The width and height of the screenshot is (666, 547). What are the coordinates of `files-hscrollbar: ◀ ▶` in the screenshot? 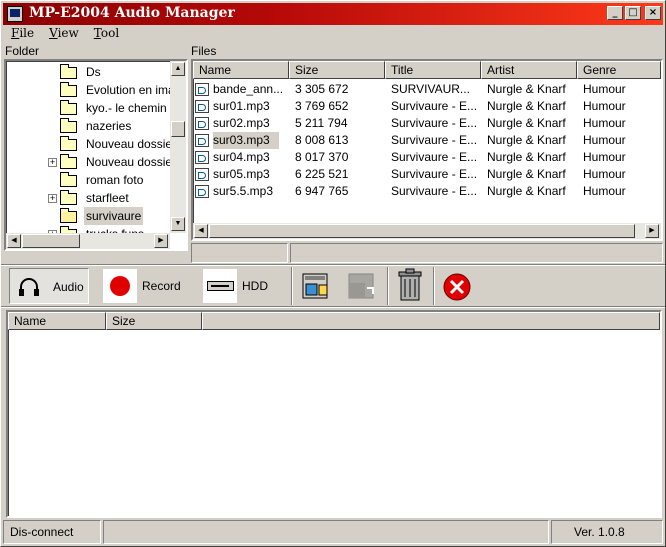 It's located at (427, 231).